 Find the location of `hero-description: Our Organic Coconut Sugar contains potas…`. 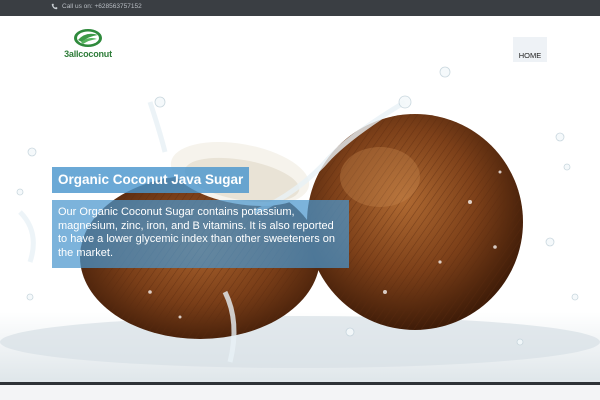

hero-description: Our Organic Coconut Sugar contains potas… is located at coordinates (200, 234).